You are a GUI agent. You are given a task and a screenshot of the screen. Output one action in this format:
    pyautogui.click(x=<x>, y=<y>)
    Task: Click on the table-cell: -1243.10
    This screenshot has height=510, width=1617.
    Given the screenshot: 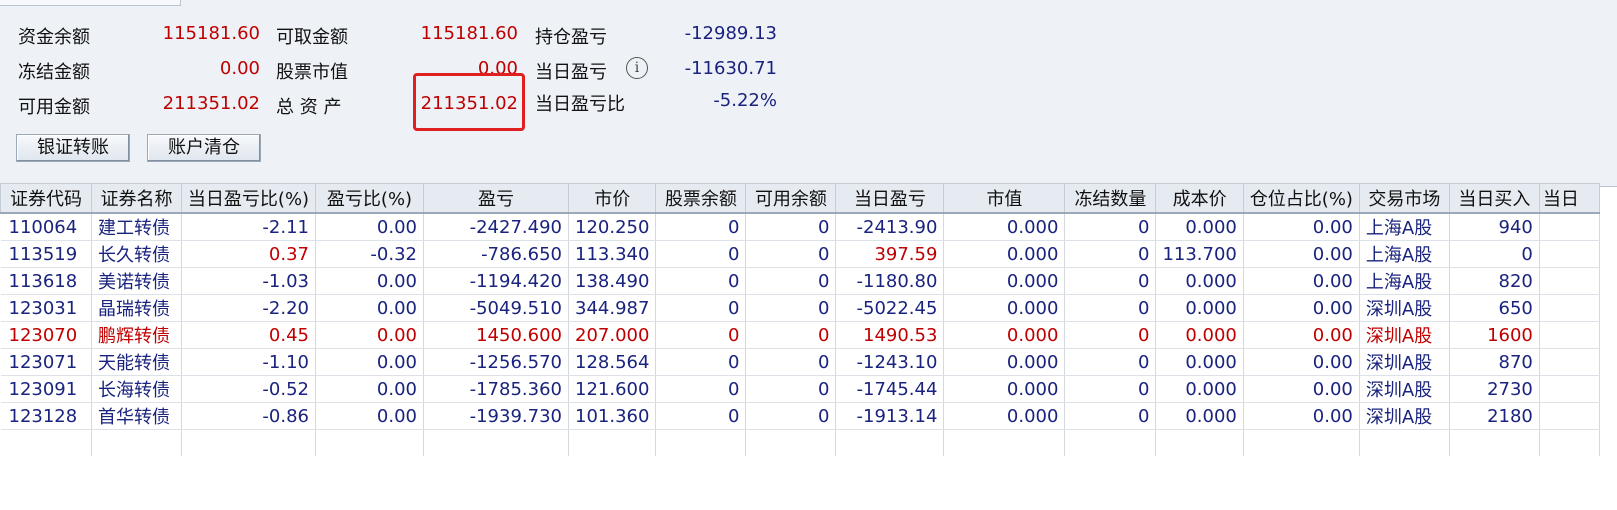 What is the action you would take?
    pyautogui.click(x=890, y=362)
    